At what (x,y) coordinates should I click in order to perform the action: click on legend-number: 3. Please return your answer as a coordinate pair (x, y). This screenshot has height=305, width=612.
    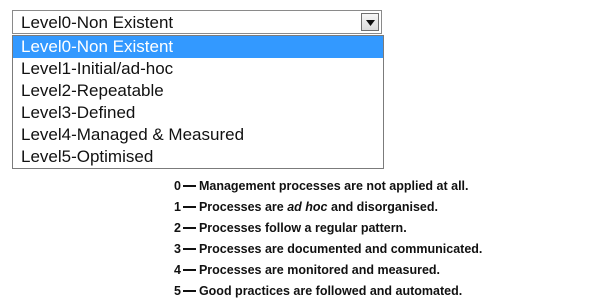
    Looking at the image, I should click on (177, 249).